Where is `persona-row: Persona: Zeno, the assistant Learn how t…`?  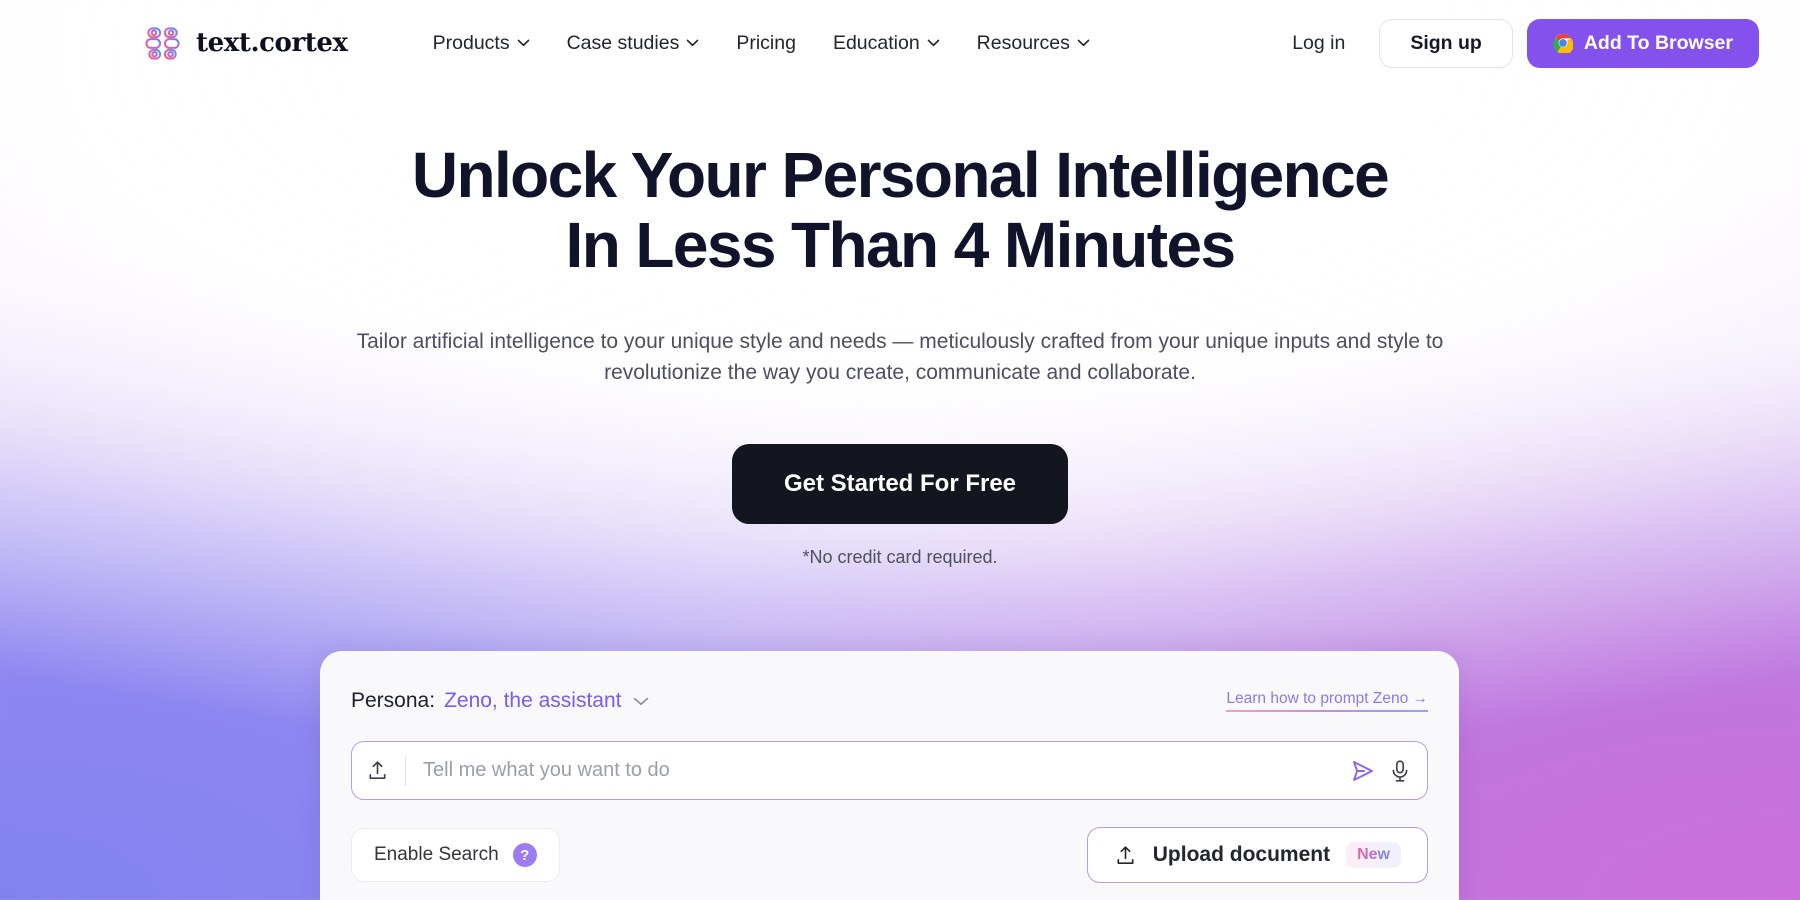 persona-row: Persona: Zeno, the assistant Learn how t… is located at coordinates (889, 701).